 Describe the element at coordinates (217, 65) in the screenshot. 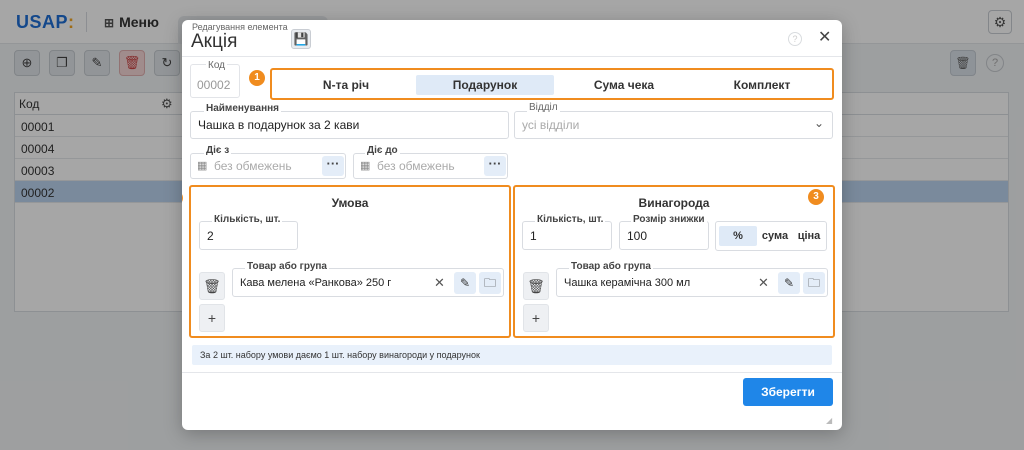

I see `code-label: Код` at that location.